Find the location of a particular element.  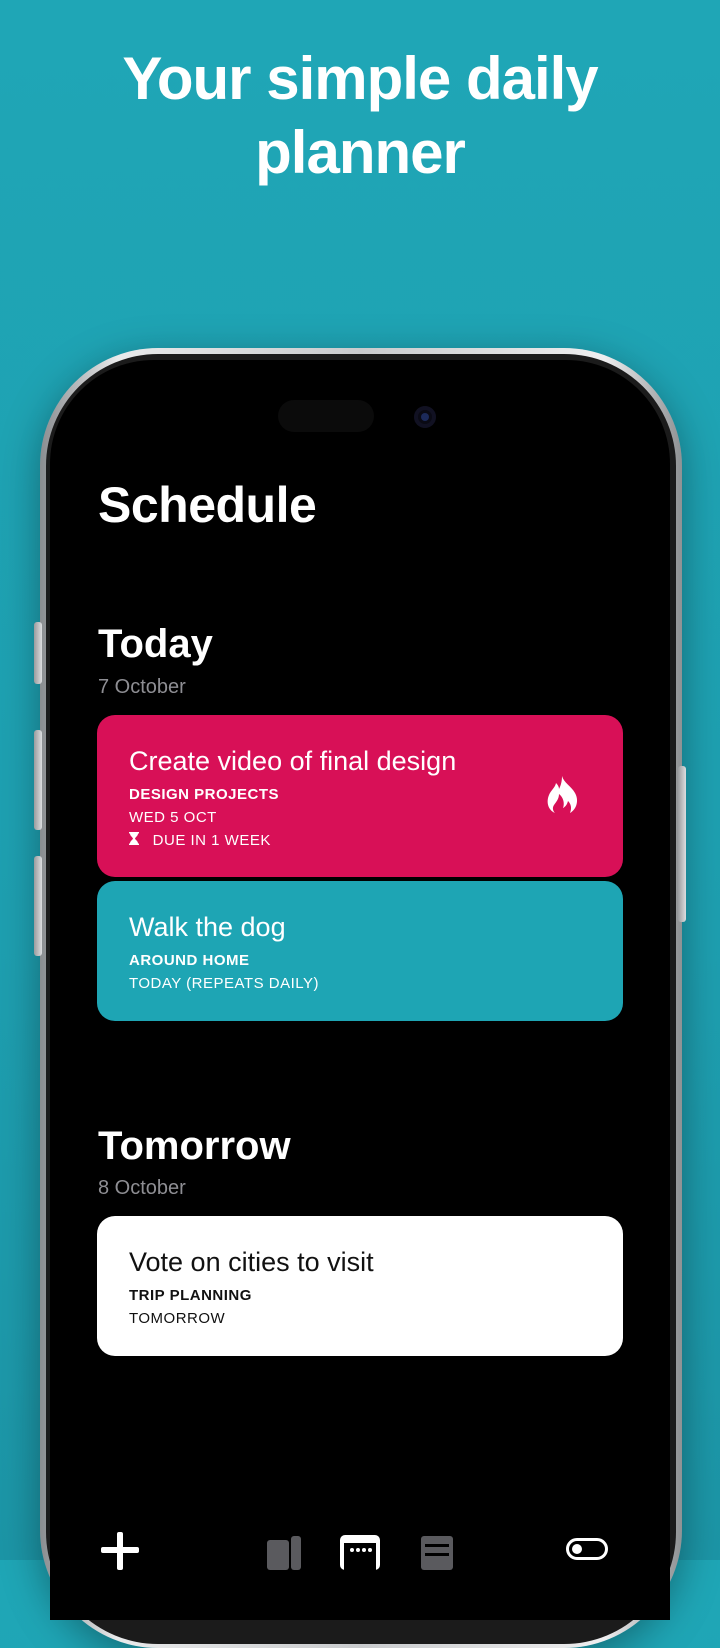

calendar-icon is located at coordinates (360, 1552).